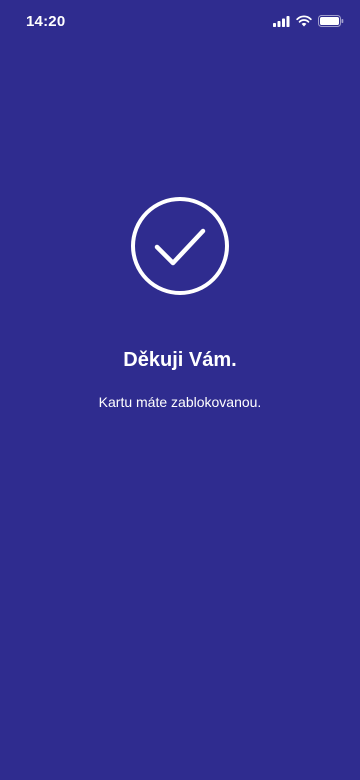 Image resolution: width=360 pixels, height=780 pixels. What do you see at coordinates (180, 22) in the screenshot?
I see `status-bar: 14:20` at bounding box center [180, 22].